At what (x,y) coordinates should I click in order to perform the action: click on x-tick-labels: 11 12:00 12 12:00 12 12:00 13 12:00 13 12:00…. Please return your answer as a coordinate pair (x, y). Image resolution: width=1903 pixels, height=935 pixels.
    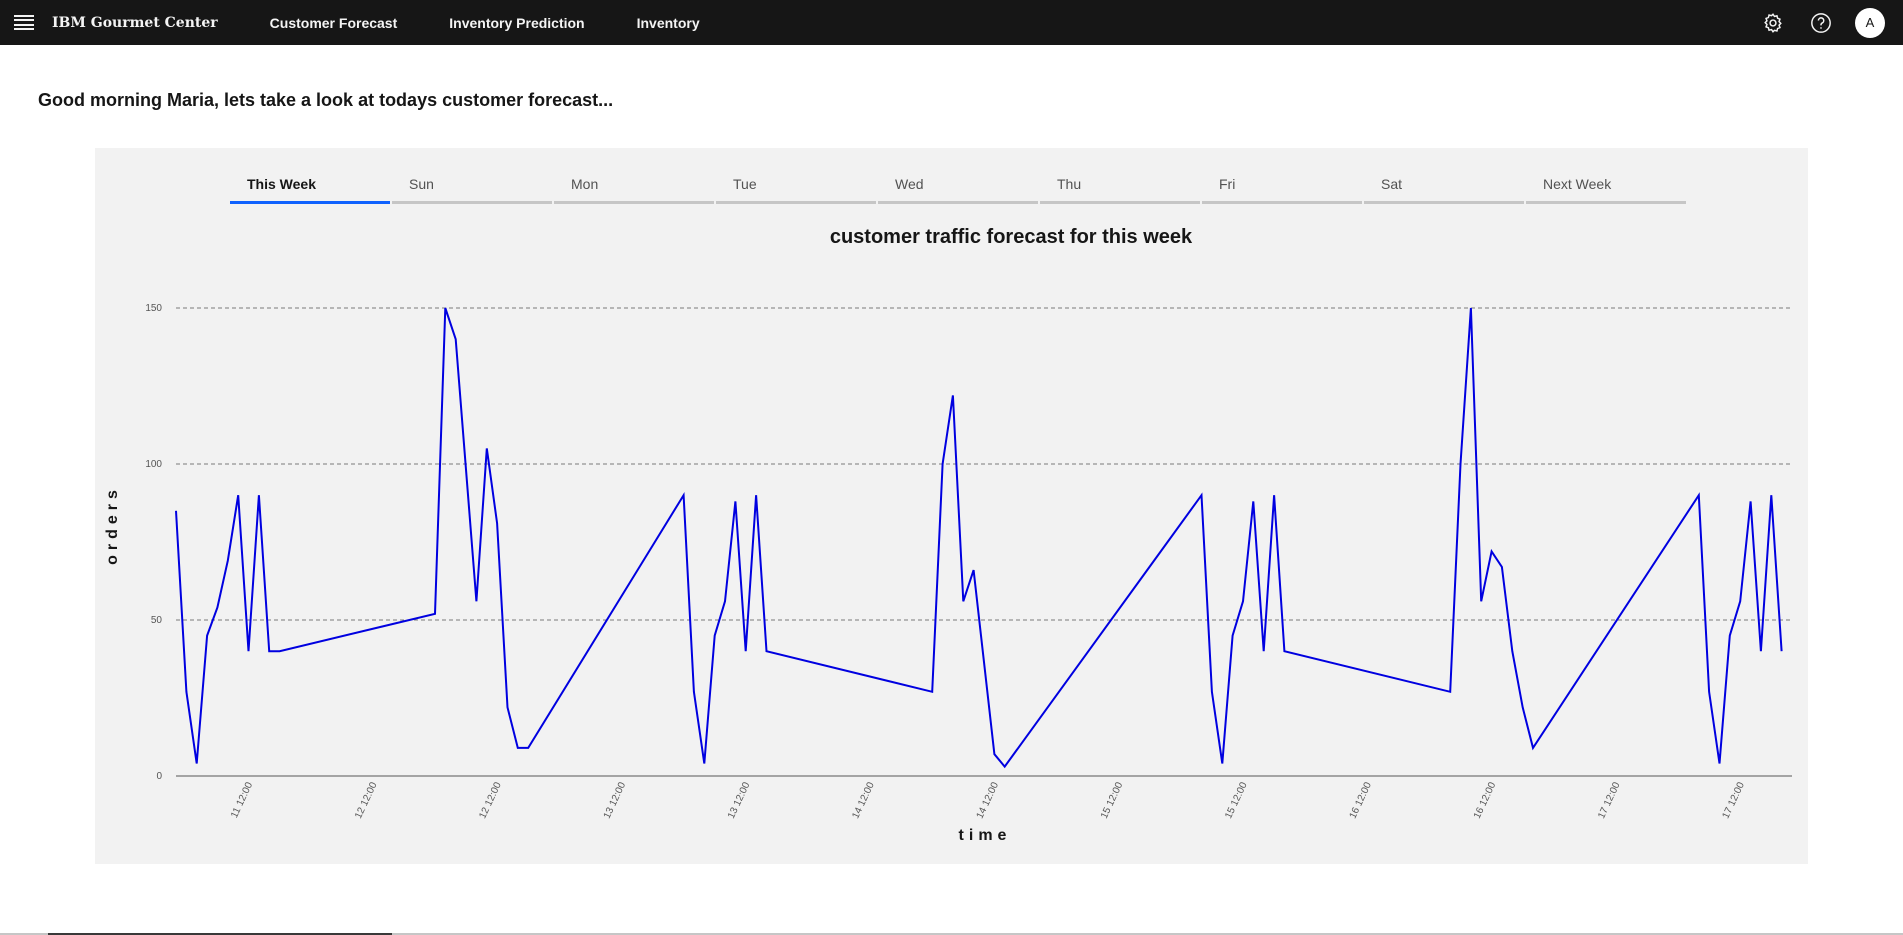
    Looking at the image, I should click on (988, 800).